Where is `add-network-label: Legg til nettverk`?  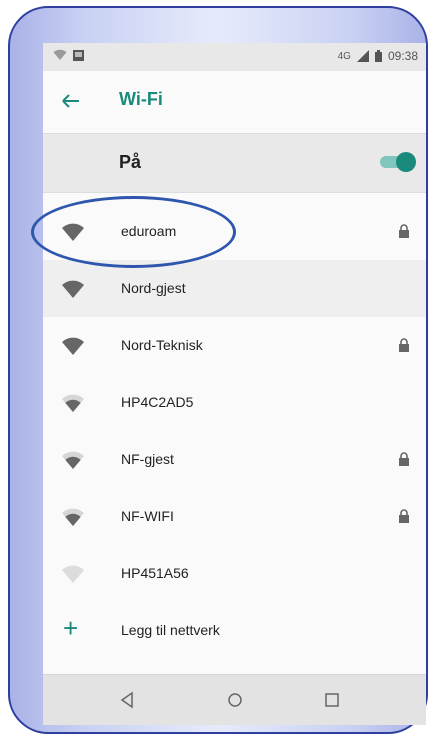 add-network-label: Legg til nettverk is located at coordinates (170, 630).